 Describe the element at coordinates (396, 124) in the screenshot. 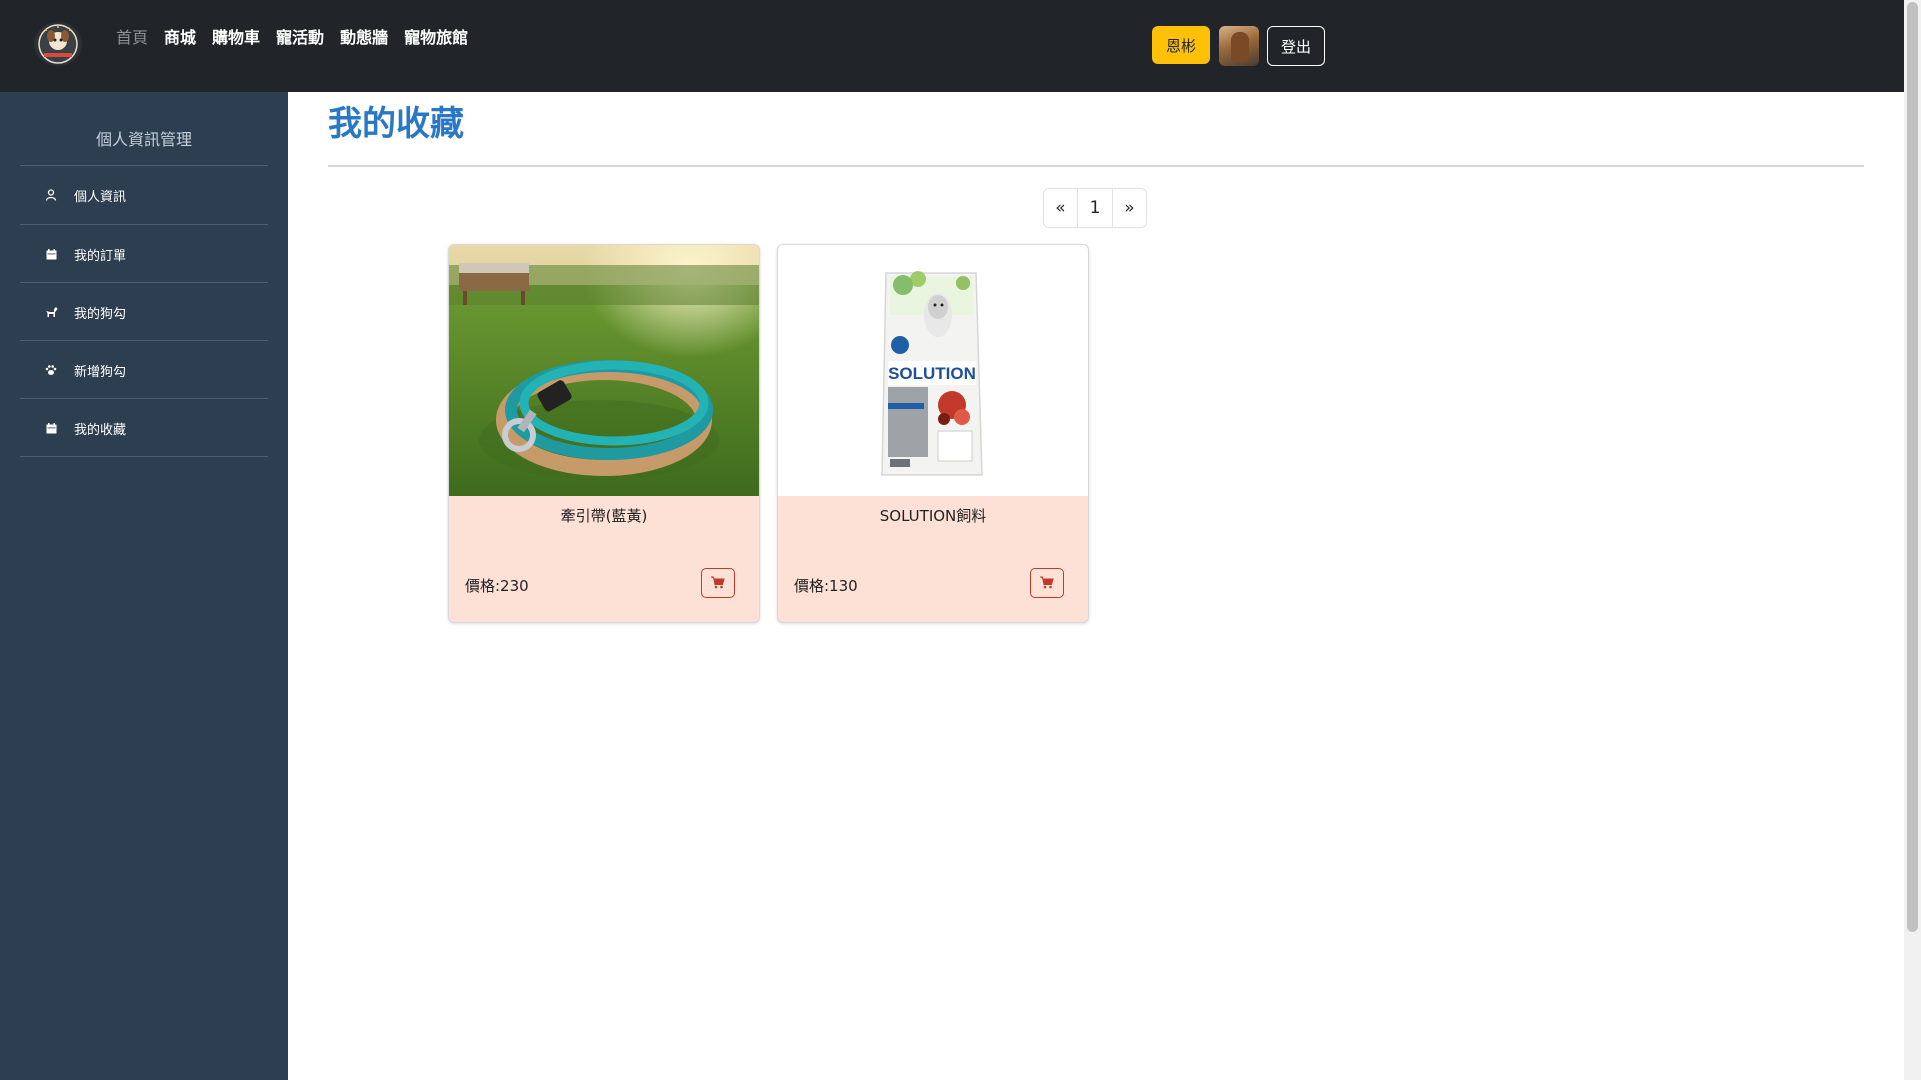

I see `page-title: 我的收藏` at that location.